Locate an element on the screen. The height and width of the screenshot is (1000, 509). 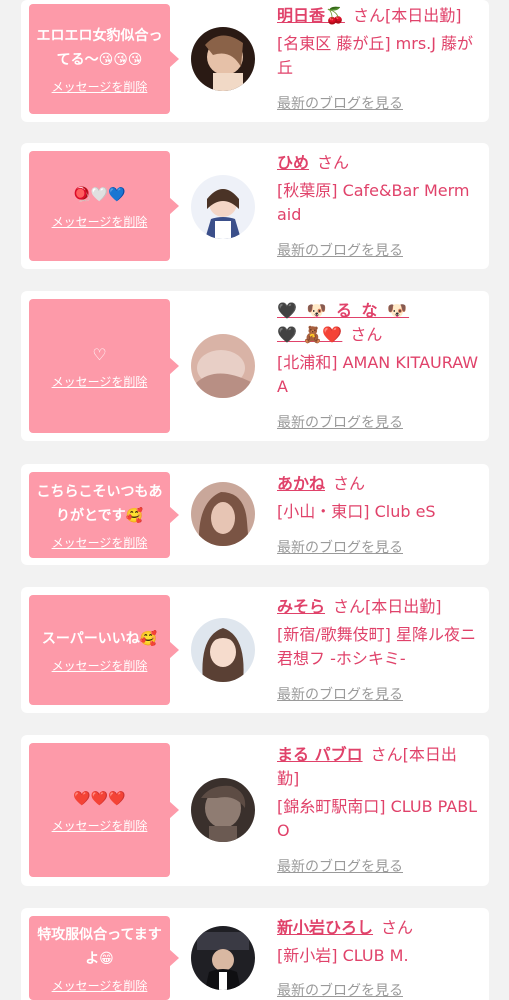
message-text: ❤️❤️❤️ is located at coordinates (99, 798).